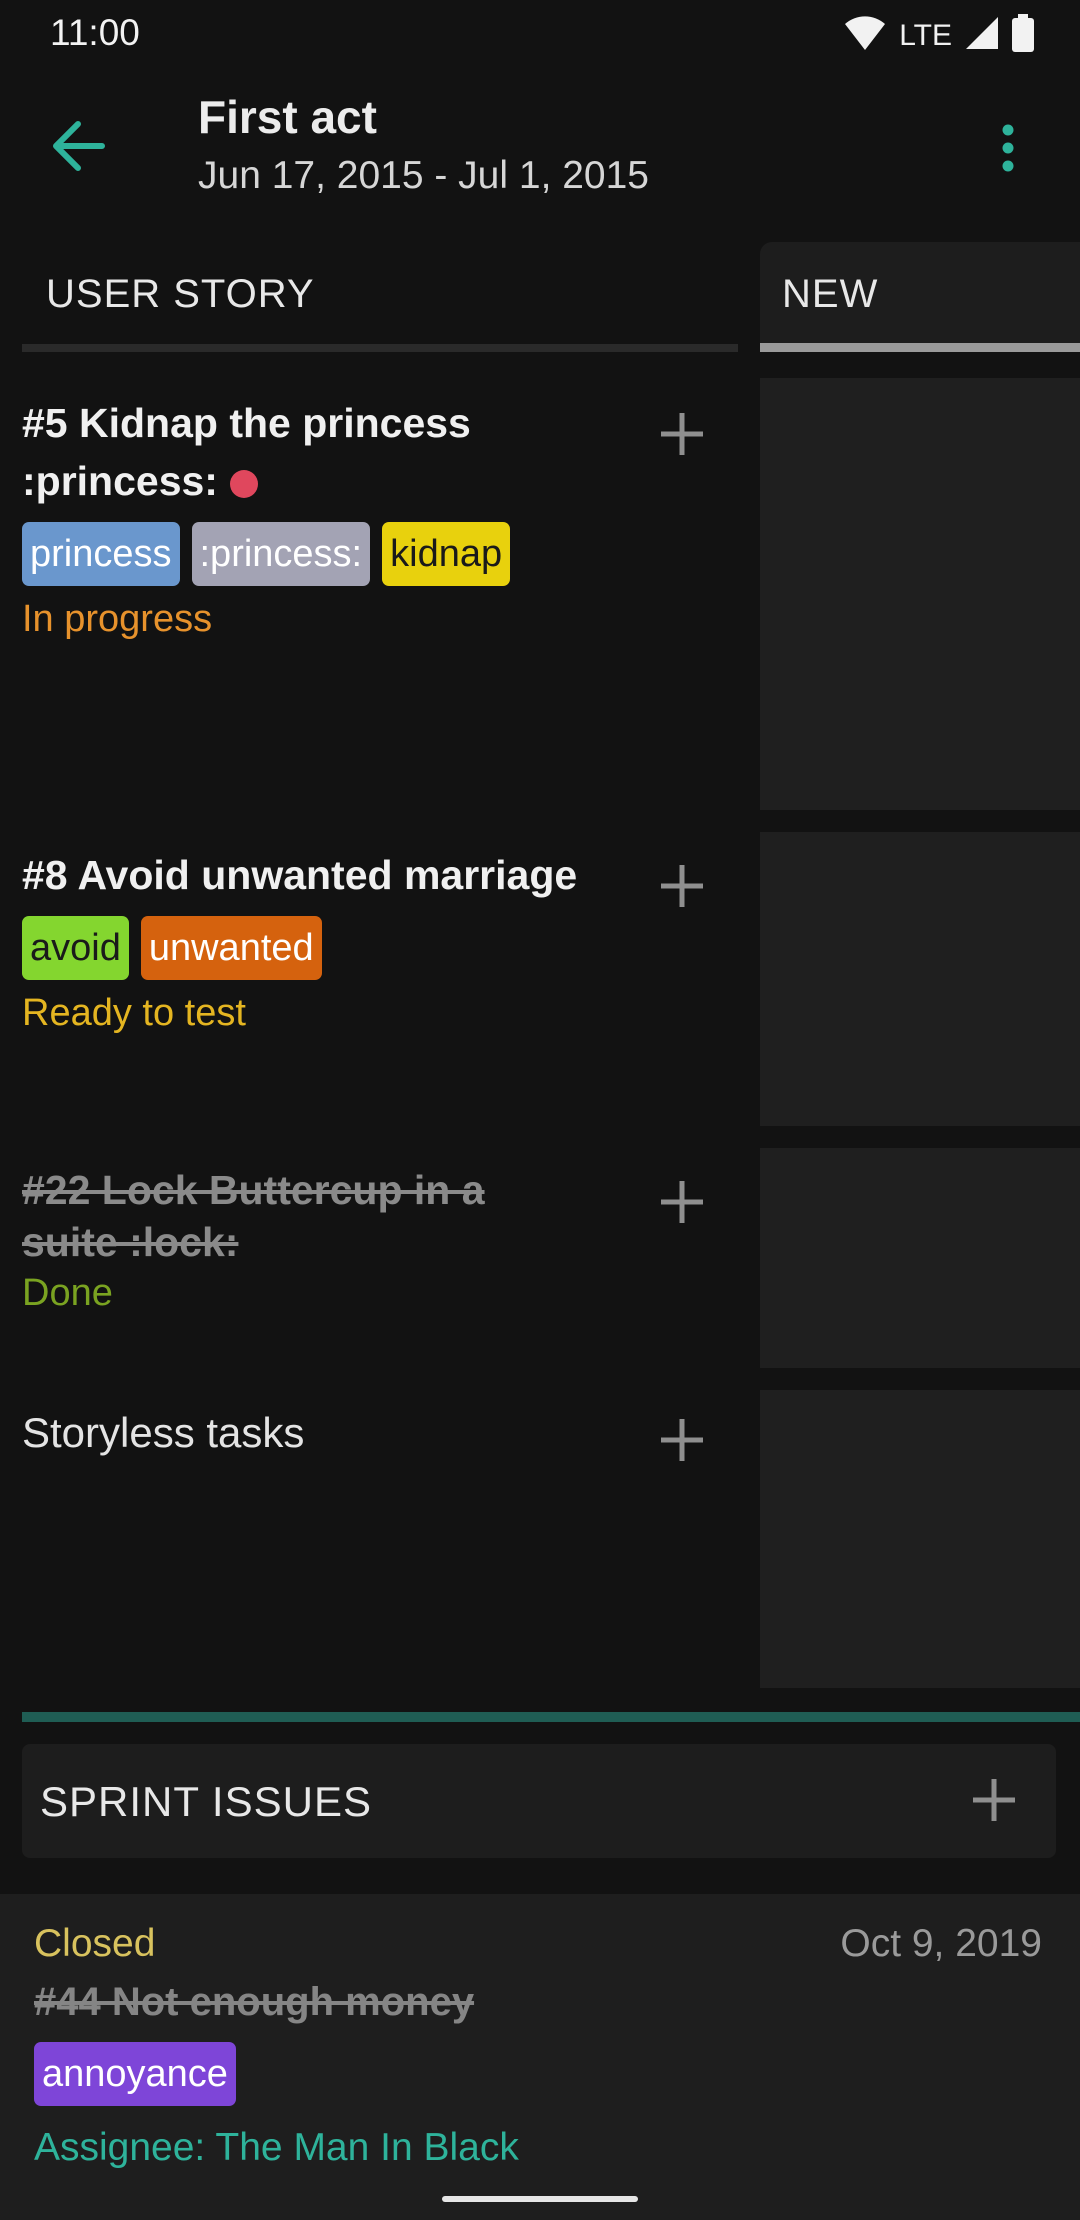 This screenshot has height=2220, width=1080. What do you see at coordinates (865, 35) in the screenshot?
I see `wifi-icon` at bounding box center [865, 35].